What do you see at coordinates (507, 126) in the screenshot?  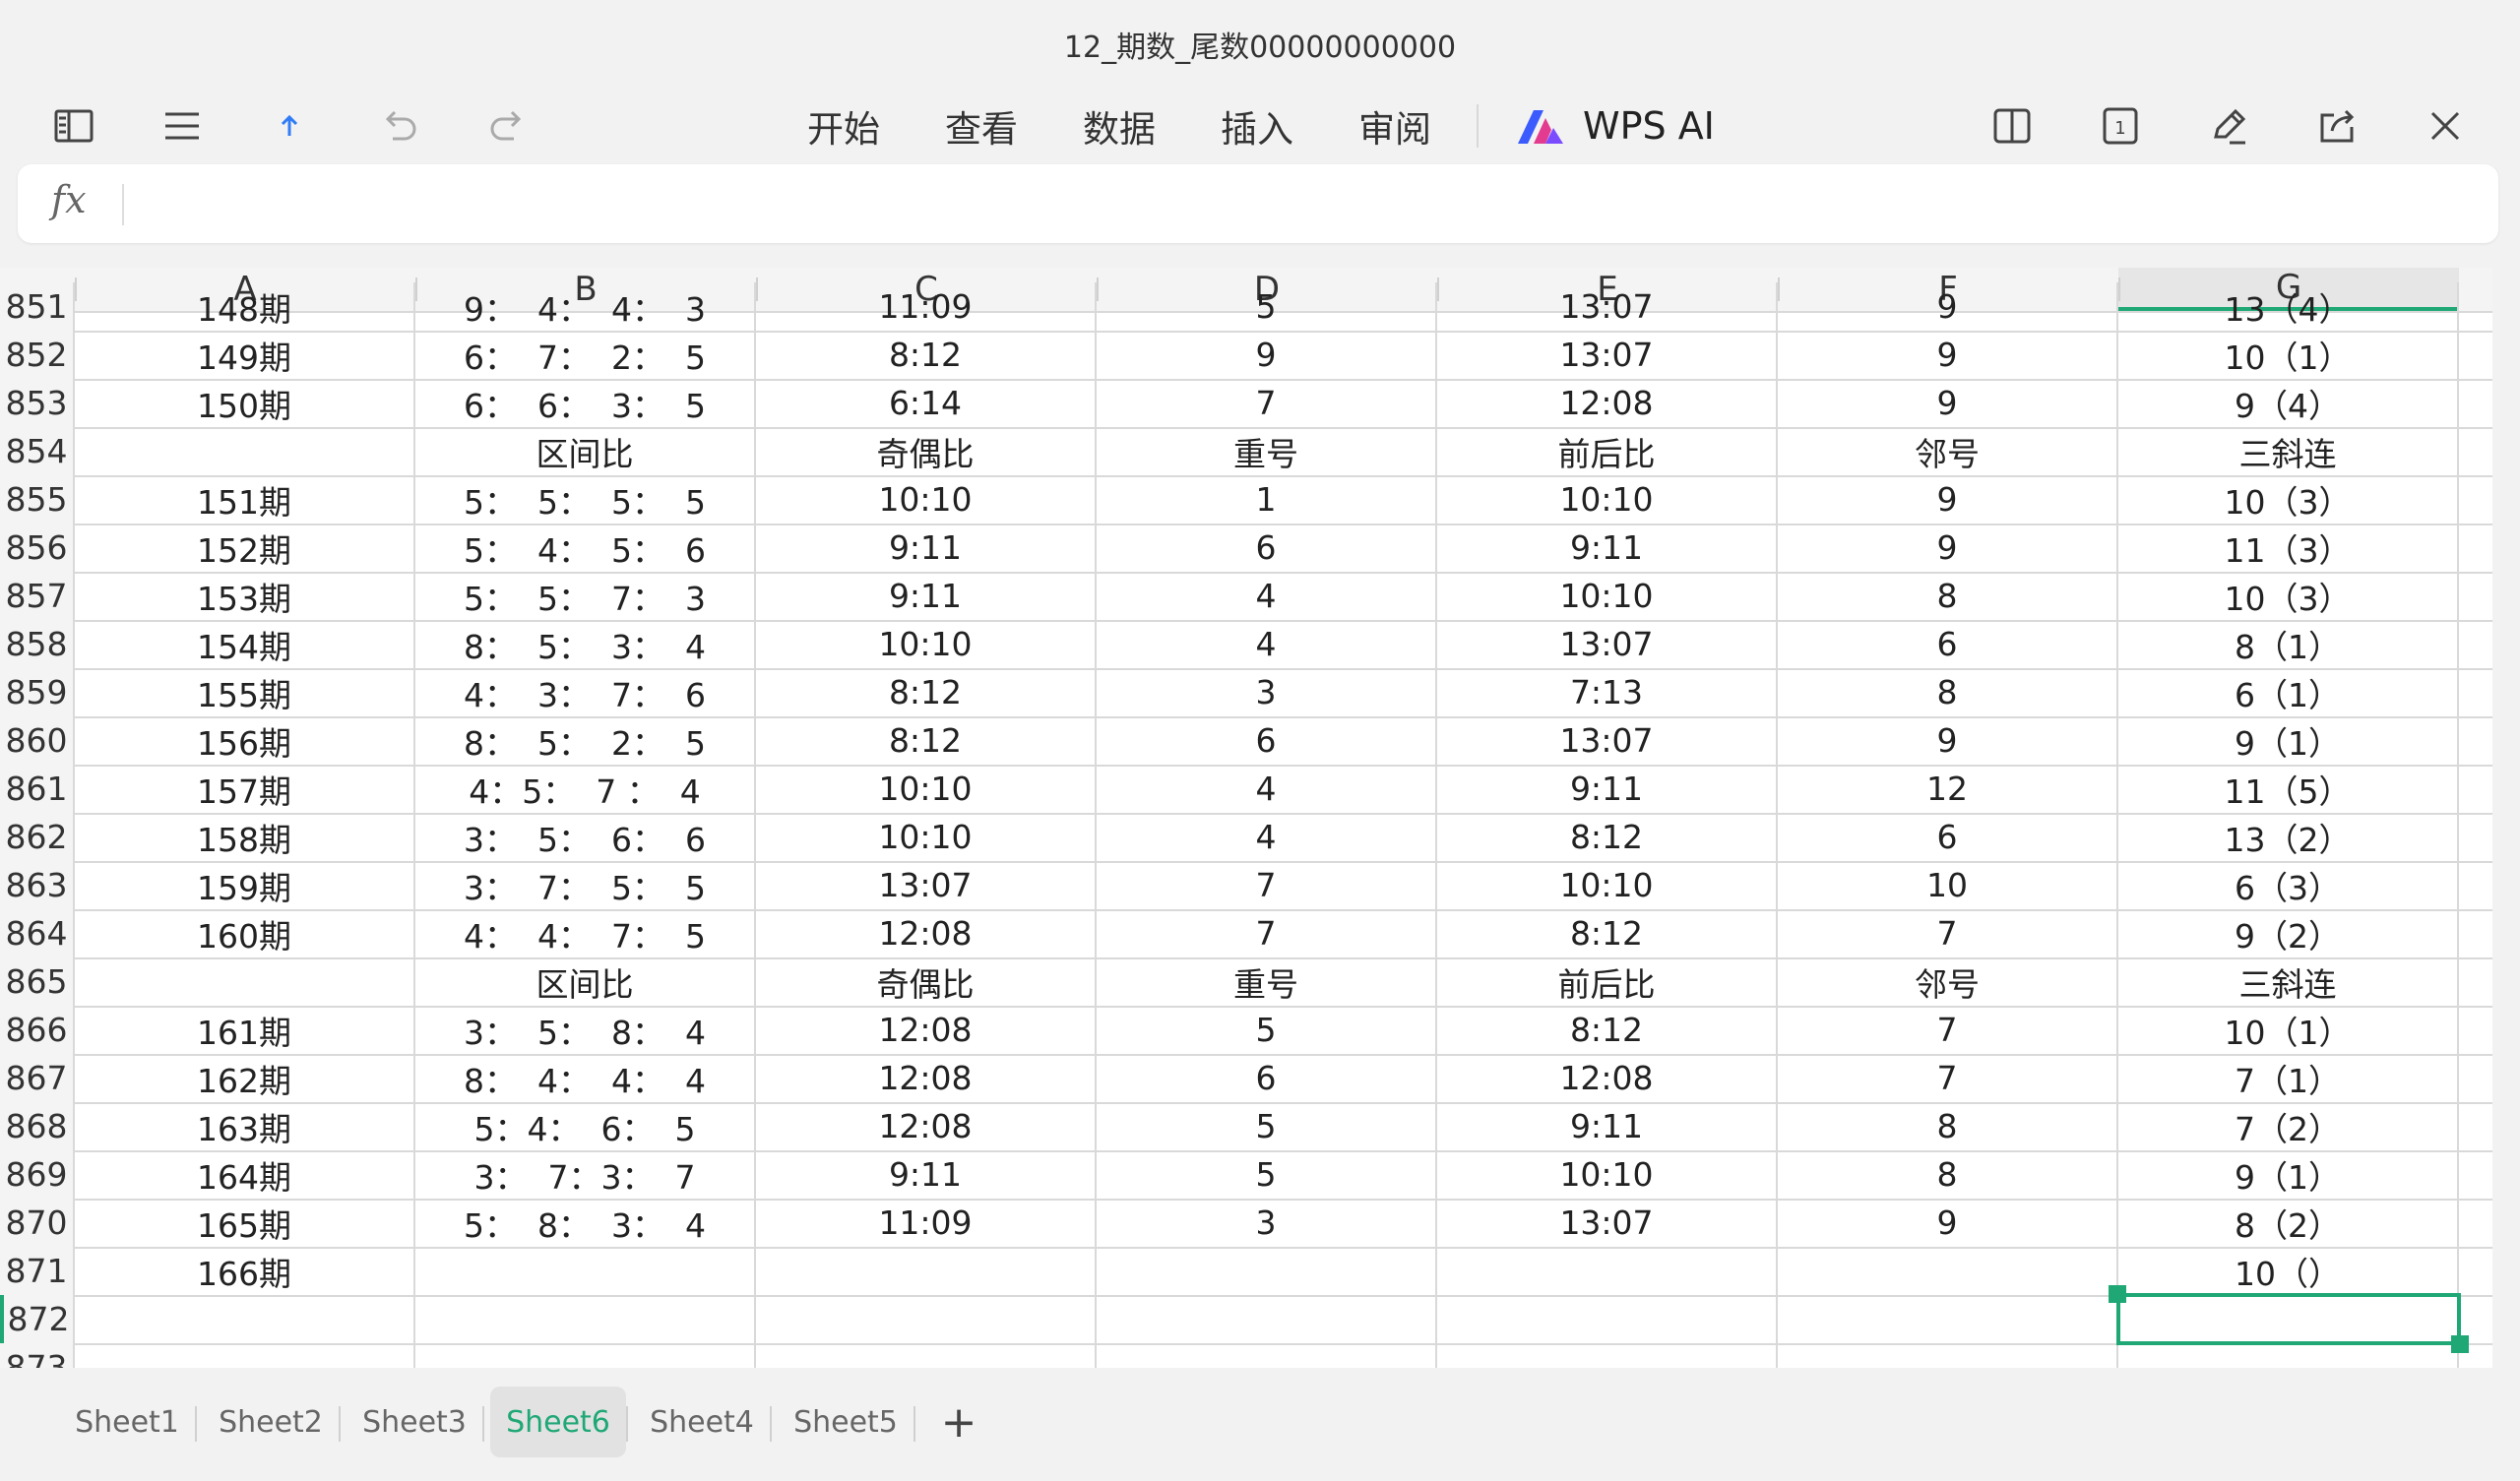 I see `redo-icon` at bounding box center [507, 126].